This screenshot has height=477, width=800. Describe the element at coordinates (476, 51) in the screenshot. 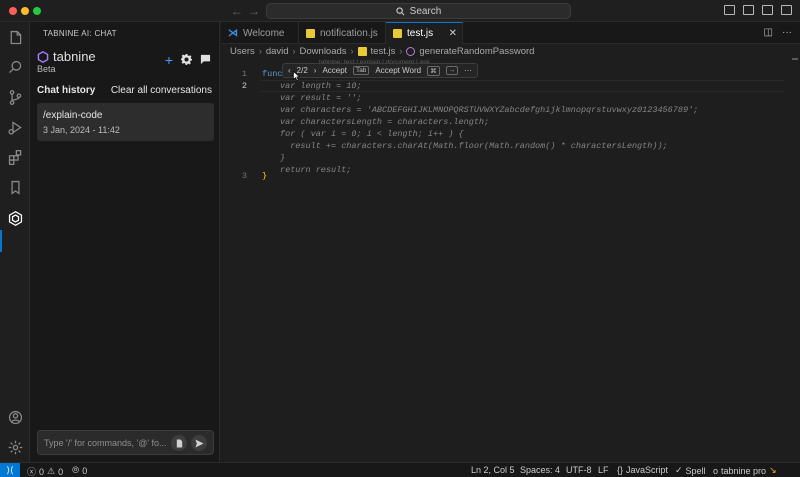

I see `breadcrumb-item: generateRandomPassword` at that location.